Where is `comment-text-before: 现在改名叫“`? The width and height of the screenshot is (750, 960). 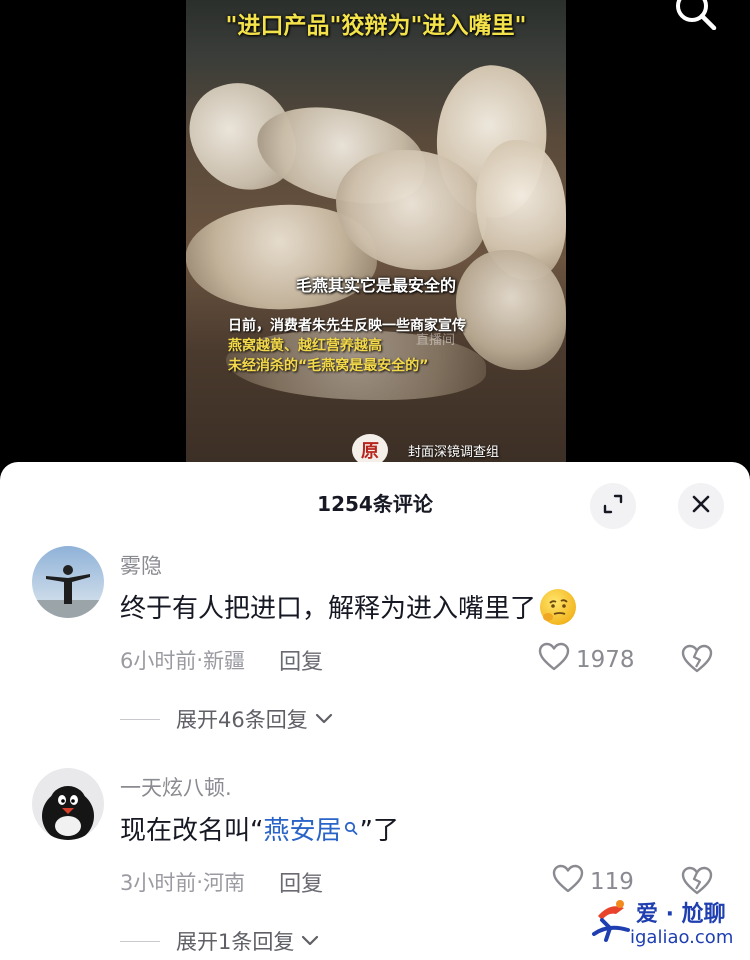 comment-text-before: 现在改名叫“ is located at coordinates (192, 831).